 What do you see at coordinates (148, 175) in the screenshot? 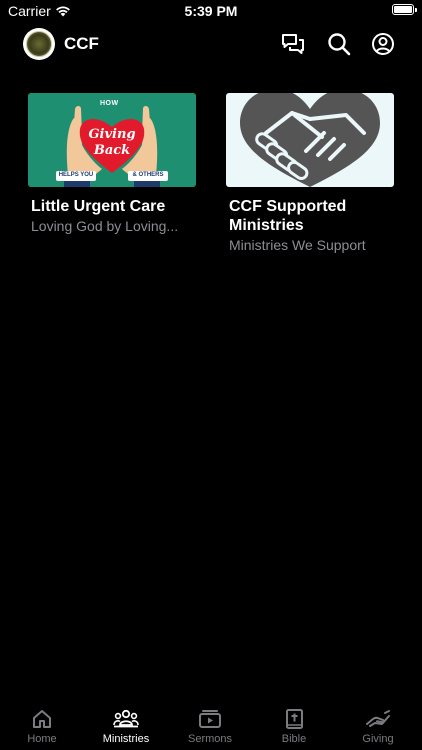
I see `image-text-and-others: & OTHERS` at bounding box center [148, 175].